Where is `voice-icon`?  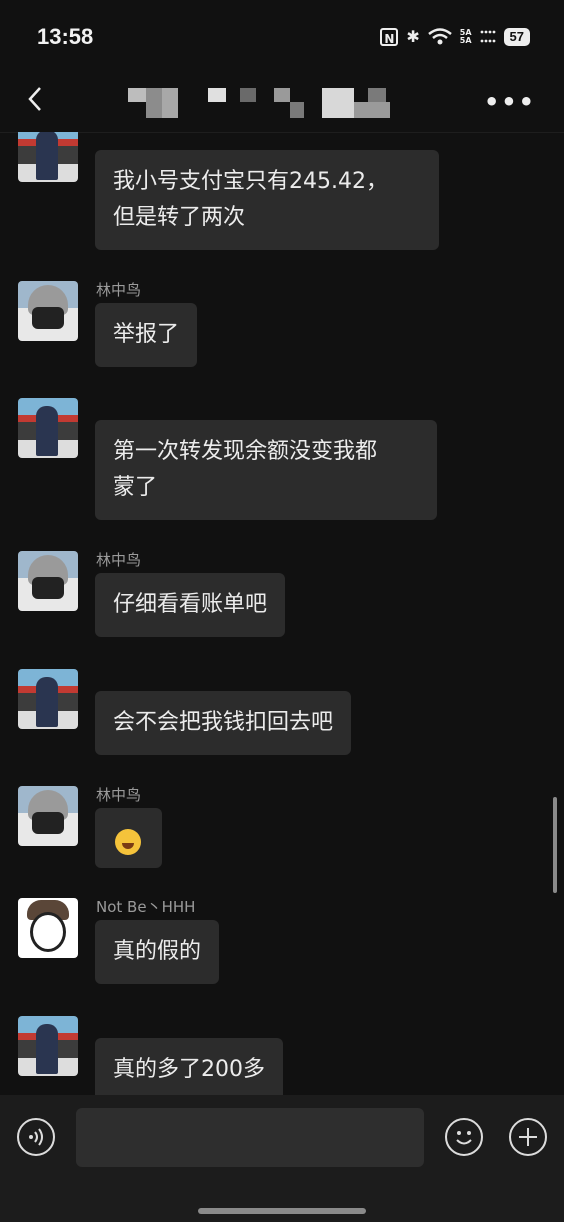
voice-icon is located at coordinates (36, 1137).